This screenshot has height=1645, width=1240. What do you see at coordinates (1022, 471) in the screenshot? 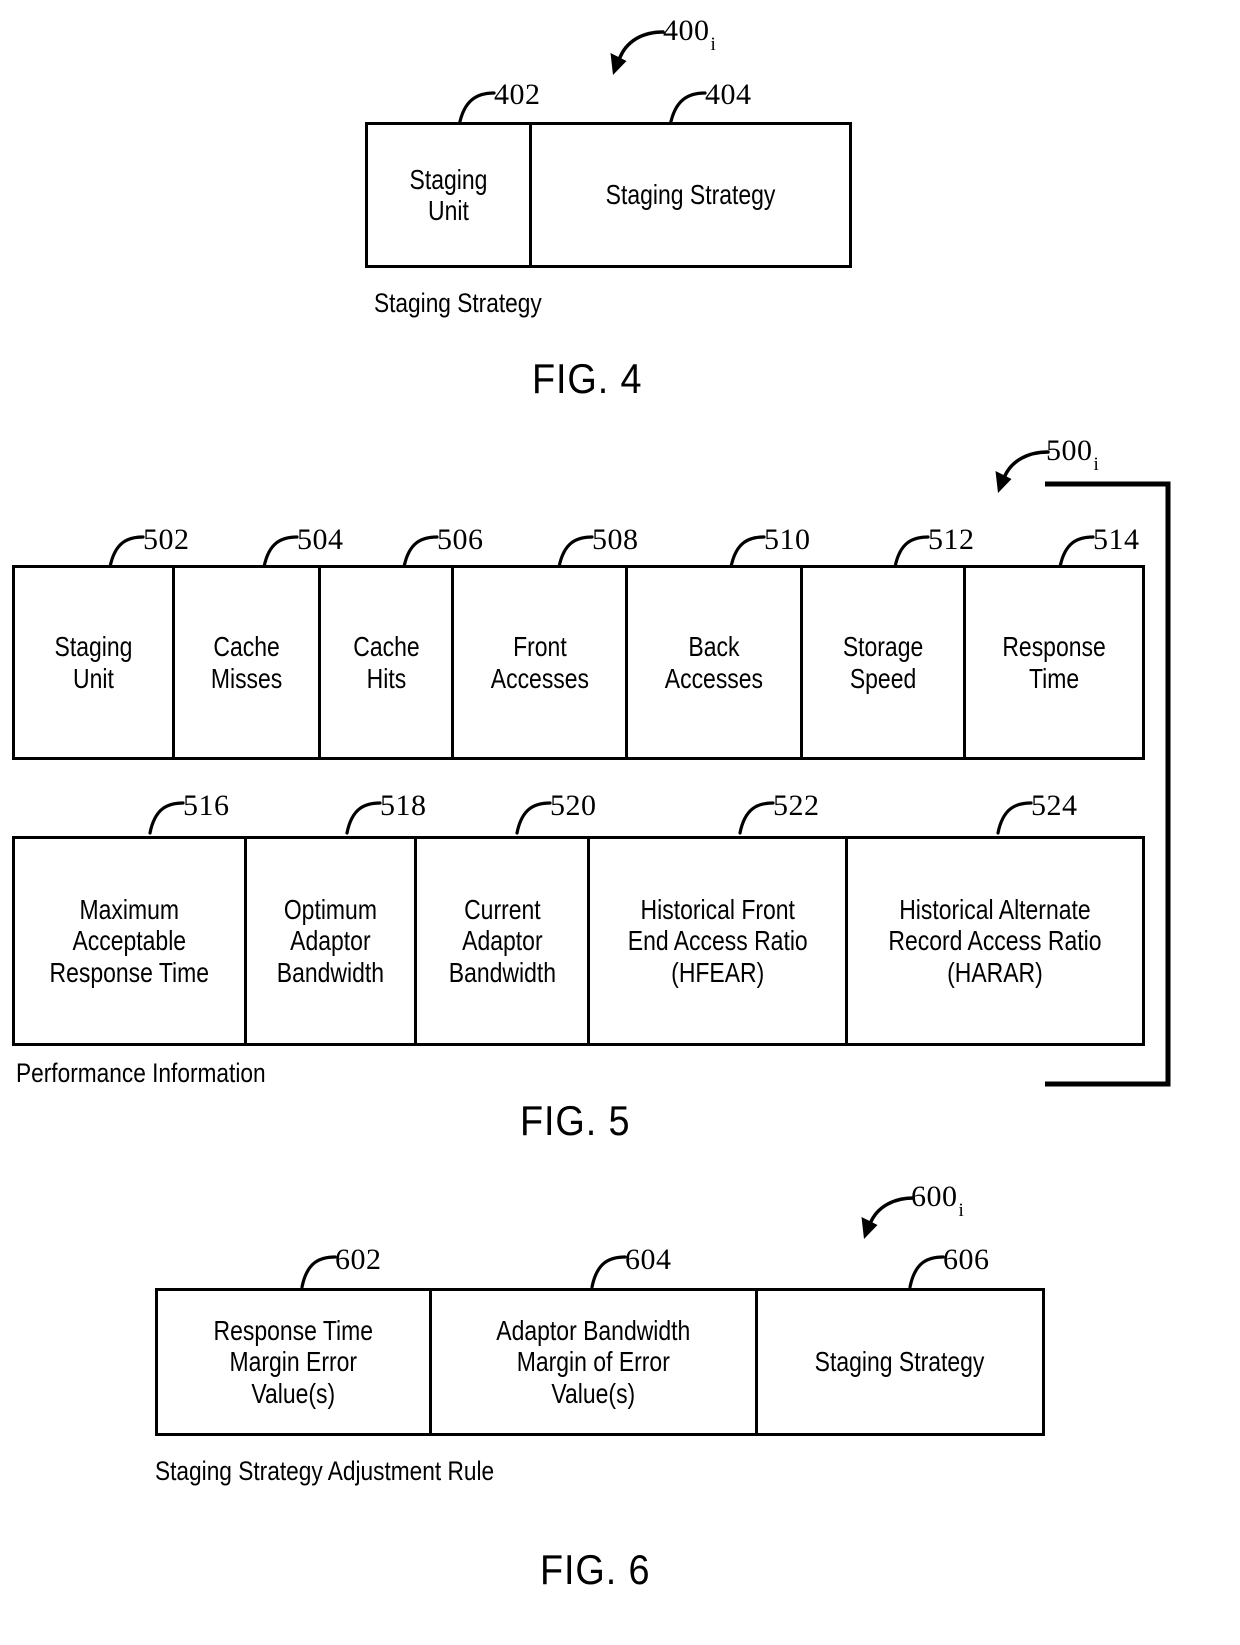
I see `lead-arrow-500-icon` at bounding box center [1022, 471].